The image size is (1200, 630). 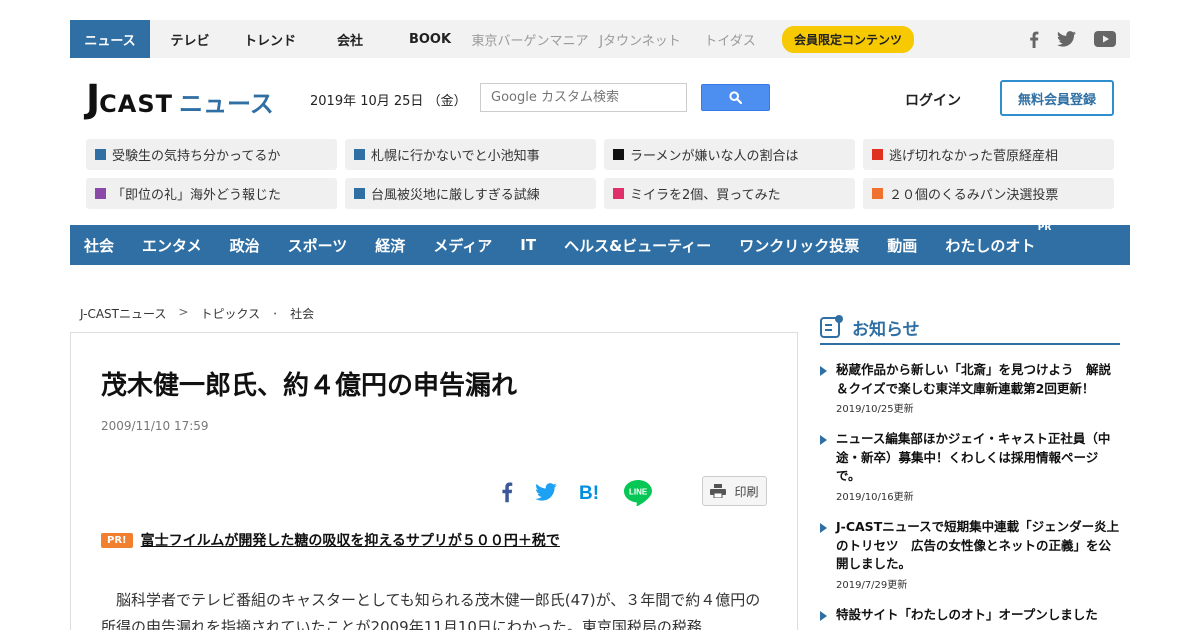 I want to click on category-media: メディア, so click(x=462, y=245).